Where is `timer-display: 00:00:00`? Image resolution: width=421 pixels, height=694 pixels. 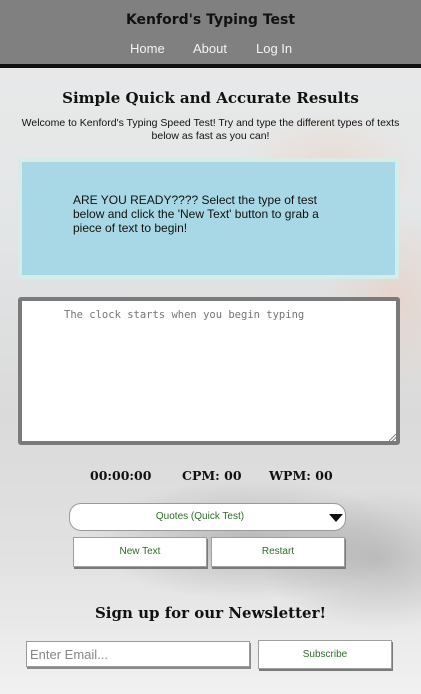
timer-display: 00:00:00 is located at coordinates (121, 475).